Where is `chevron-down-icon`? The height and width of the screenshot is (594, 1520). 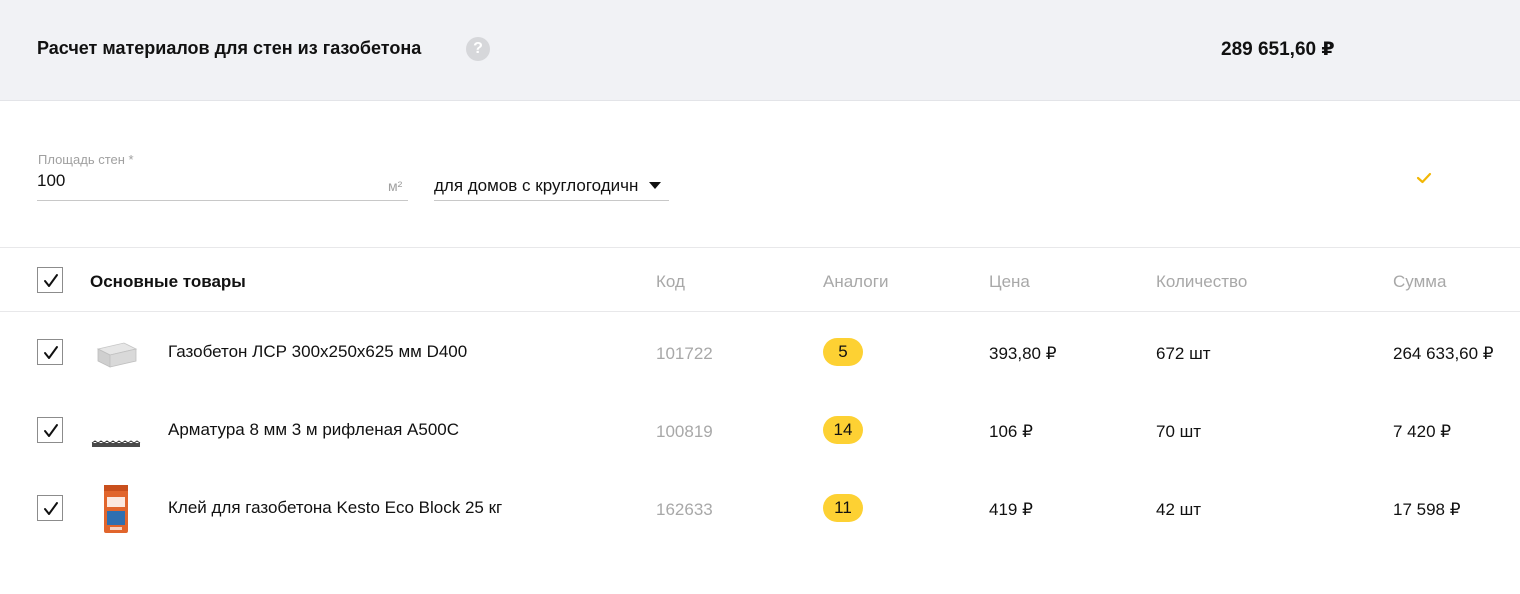 chevron-down-icon is located at coordinates (655, 185).